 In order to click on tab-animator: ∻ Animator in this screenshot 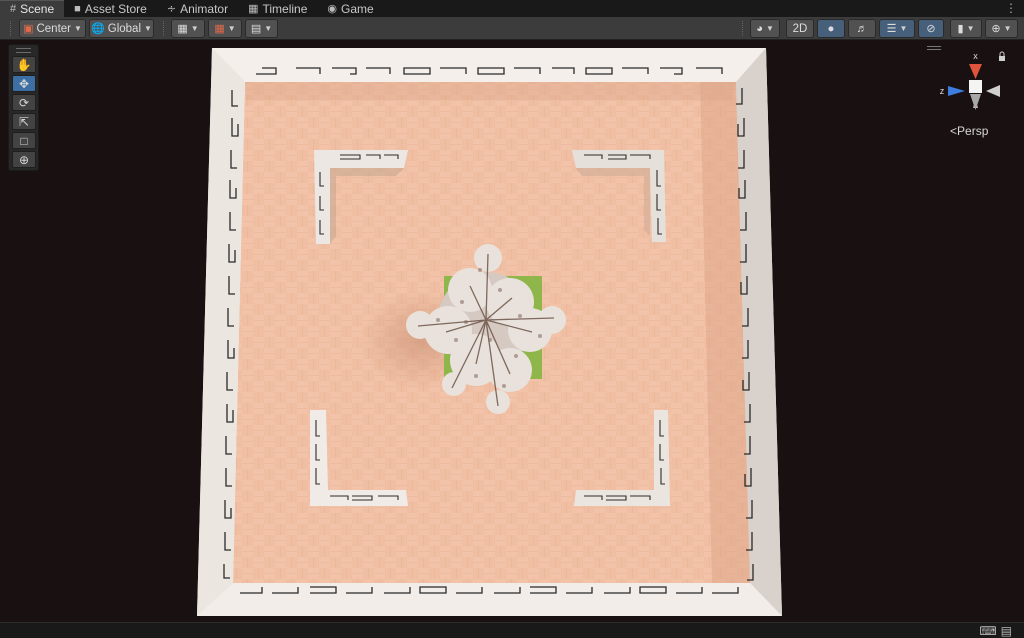, I will do `click(197, 8)`.